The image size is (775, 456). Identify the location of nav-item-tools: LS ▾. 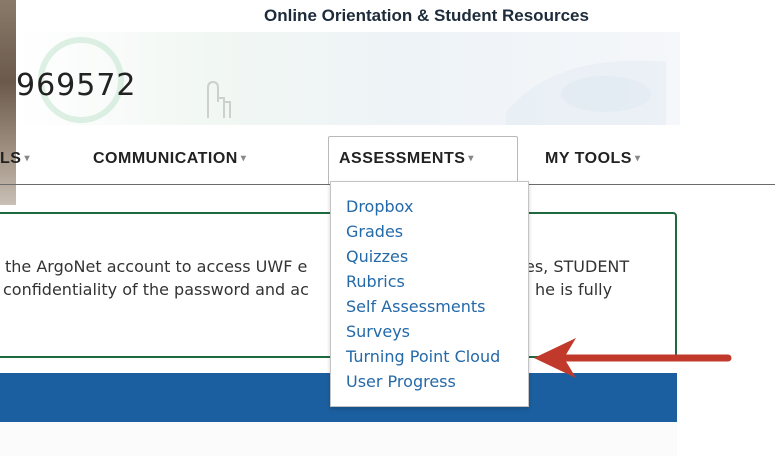
(15, 159).